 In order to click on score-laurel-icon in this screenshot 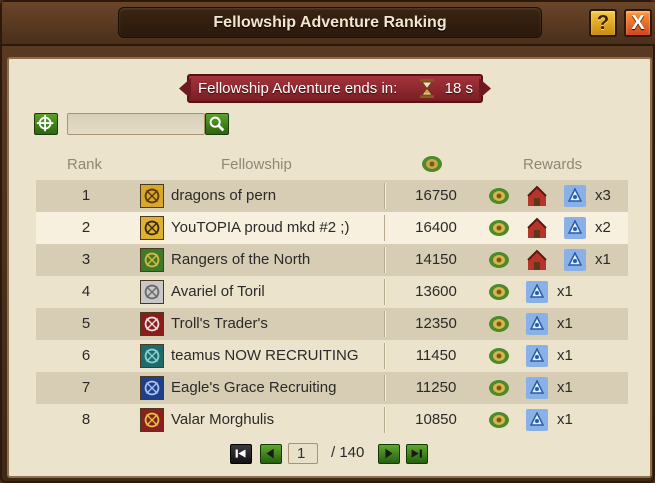, I will do `click(432, 164)`.